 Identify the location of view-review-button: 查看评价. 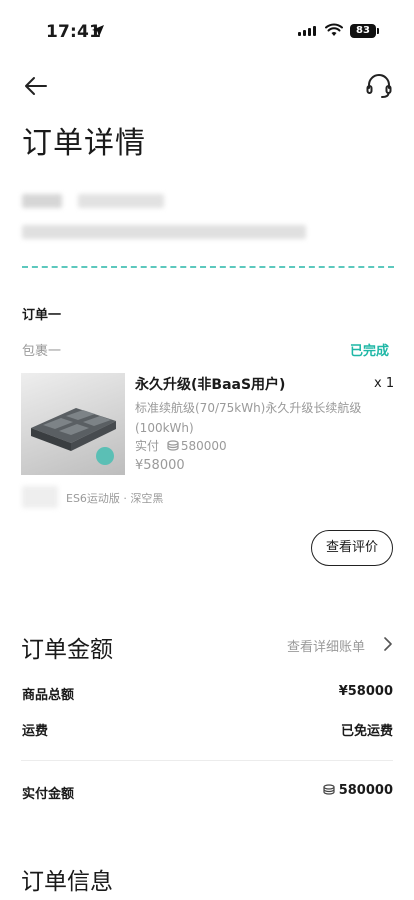
(352, 548).